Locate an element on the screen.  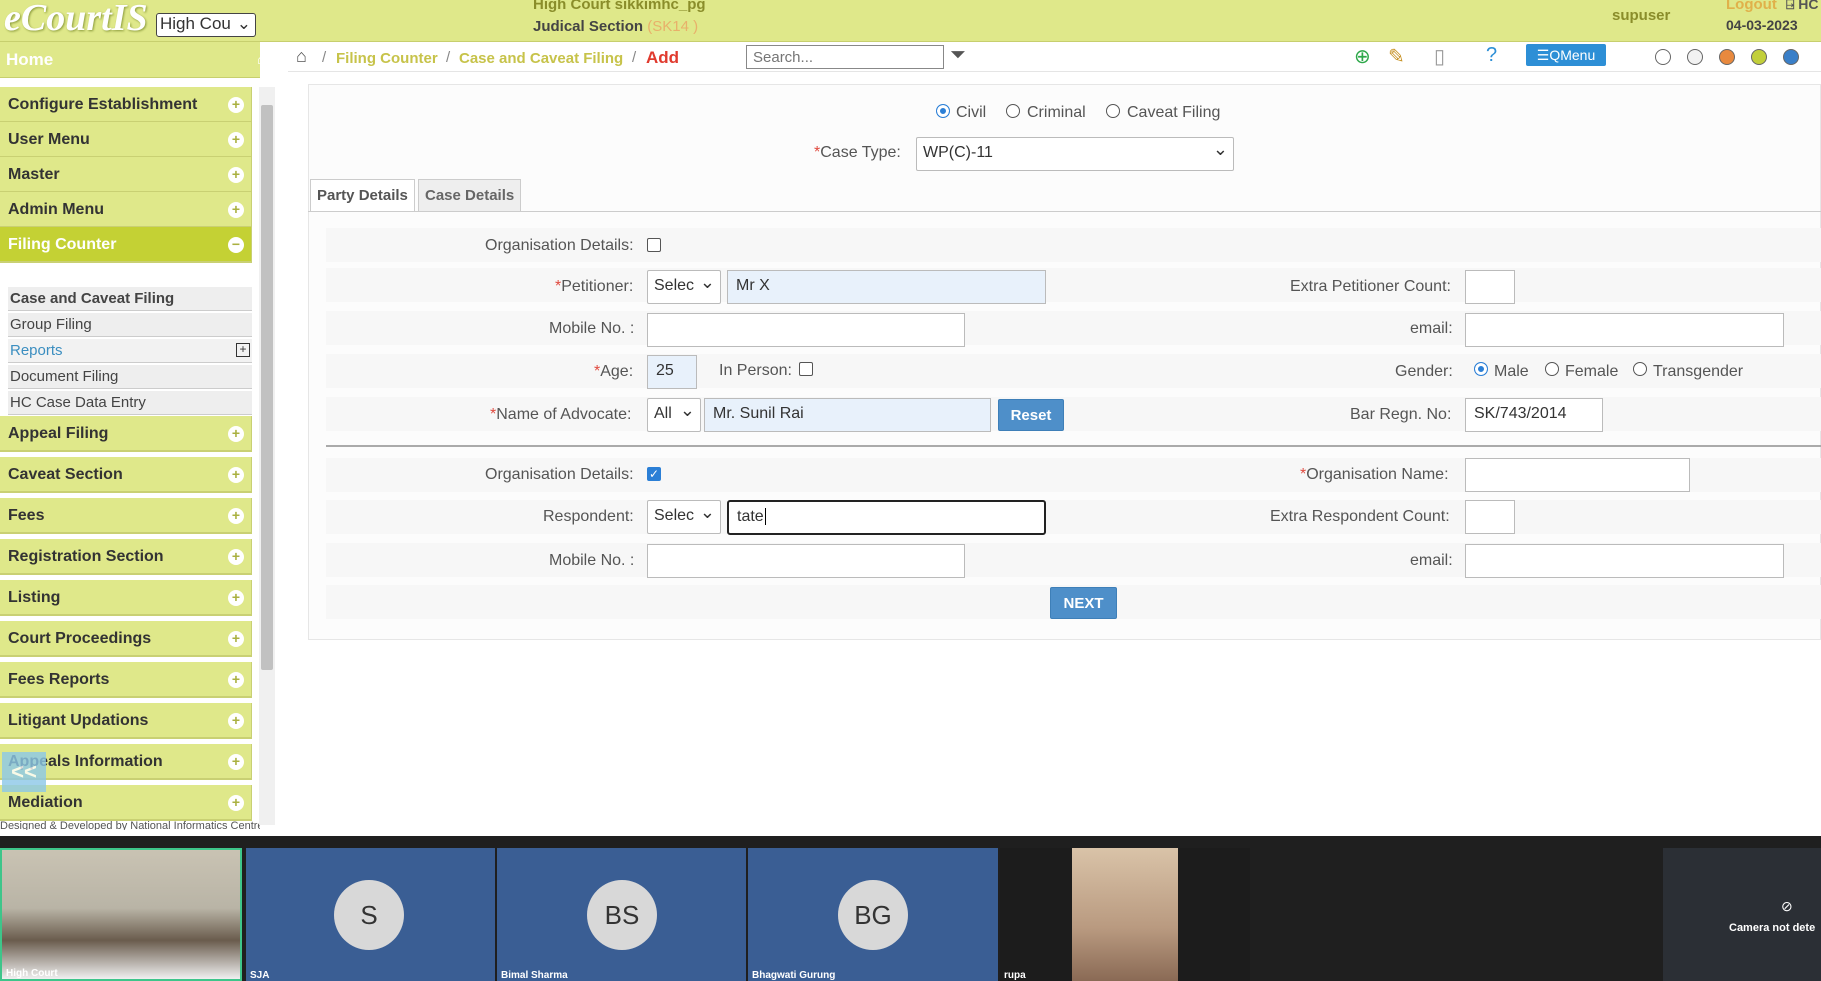
in-person-checkbox is located at coordinates (806, 369).